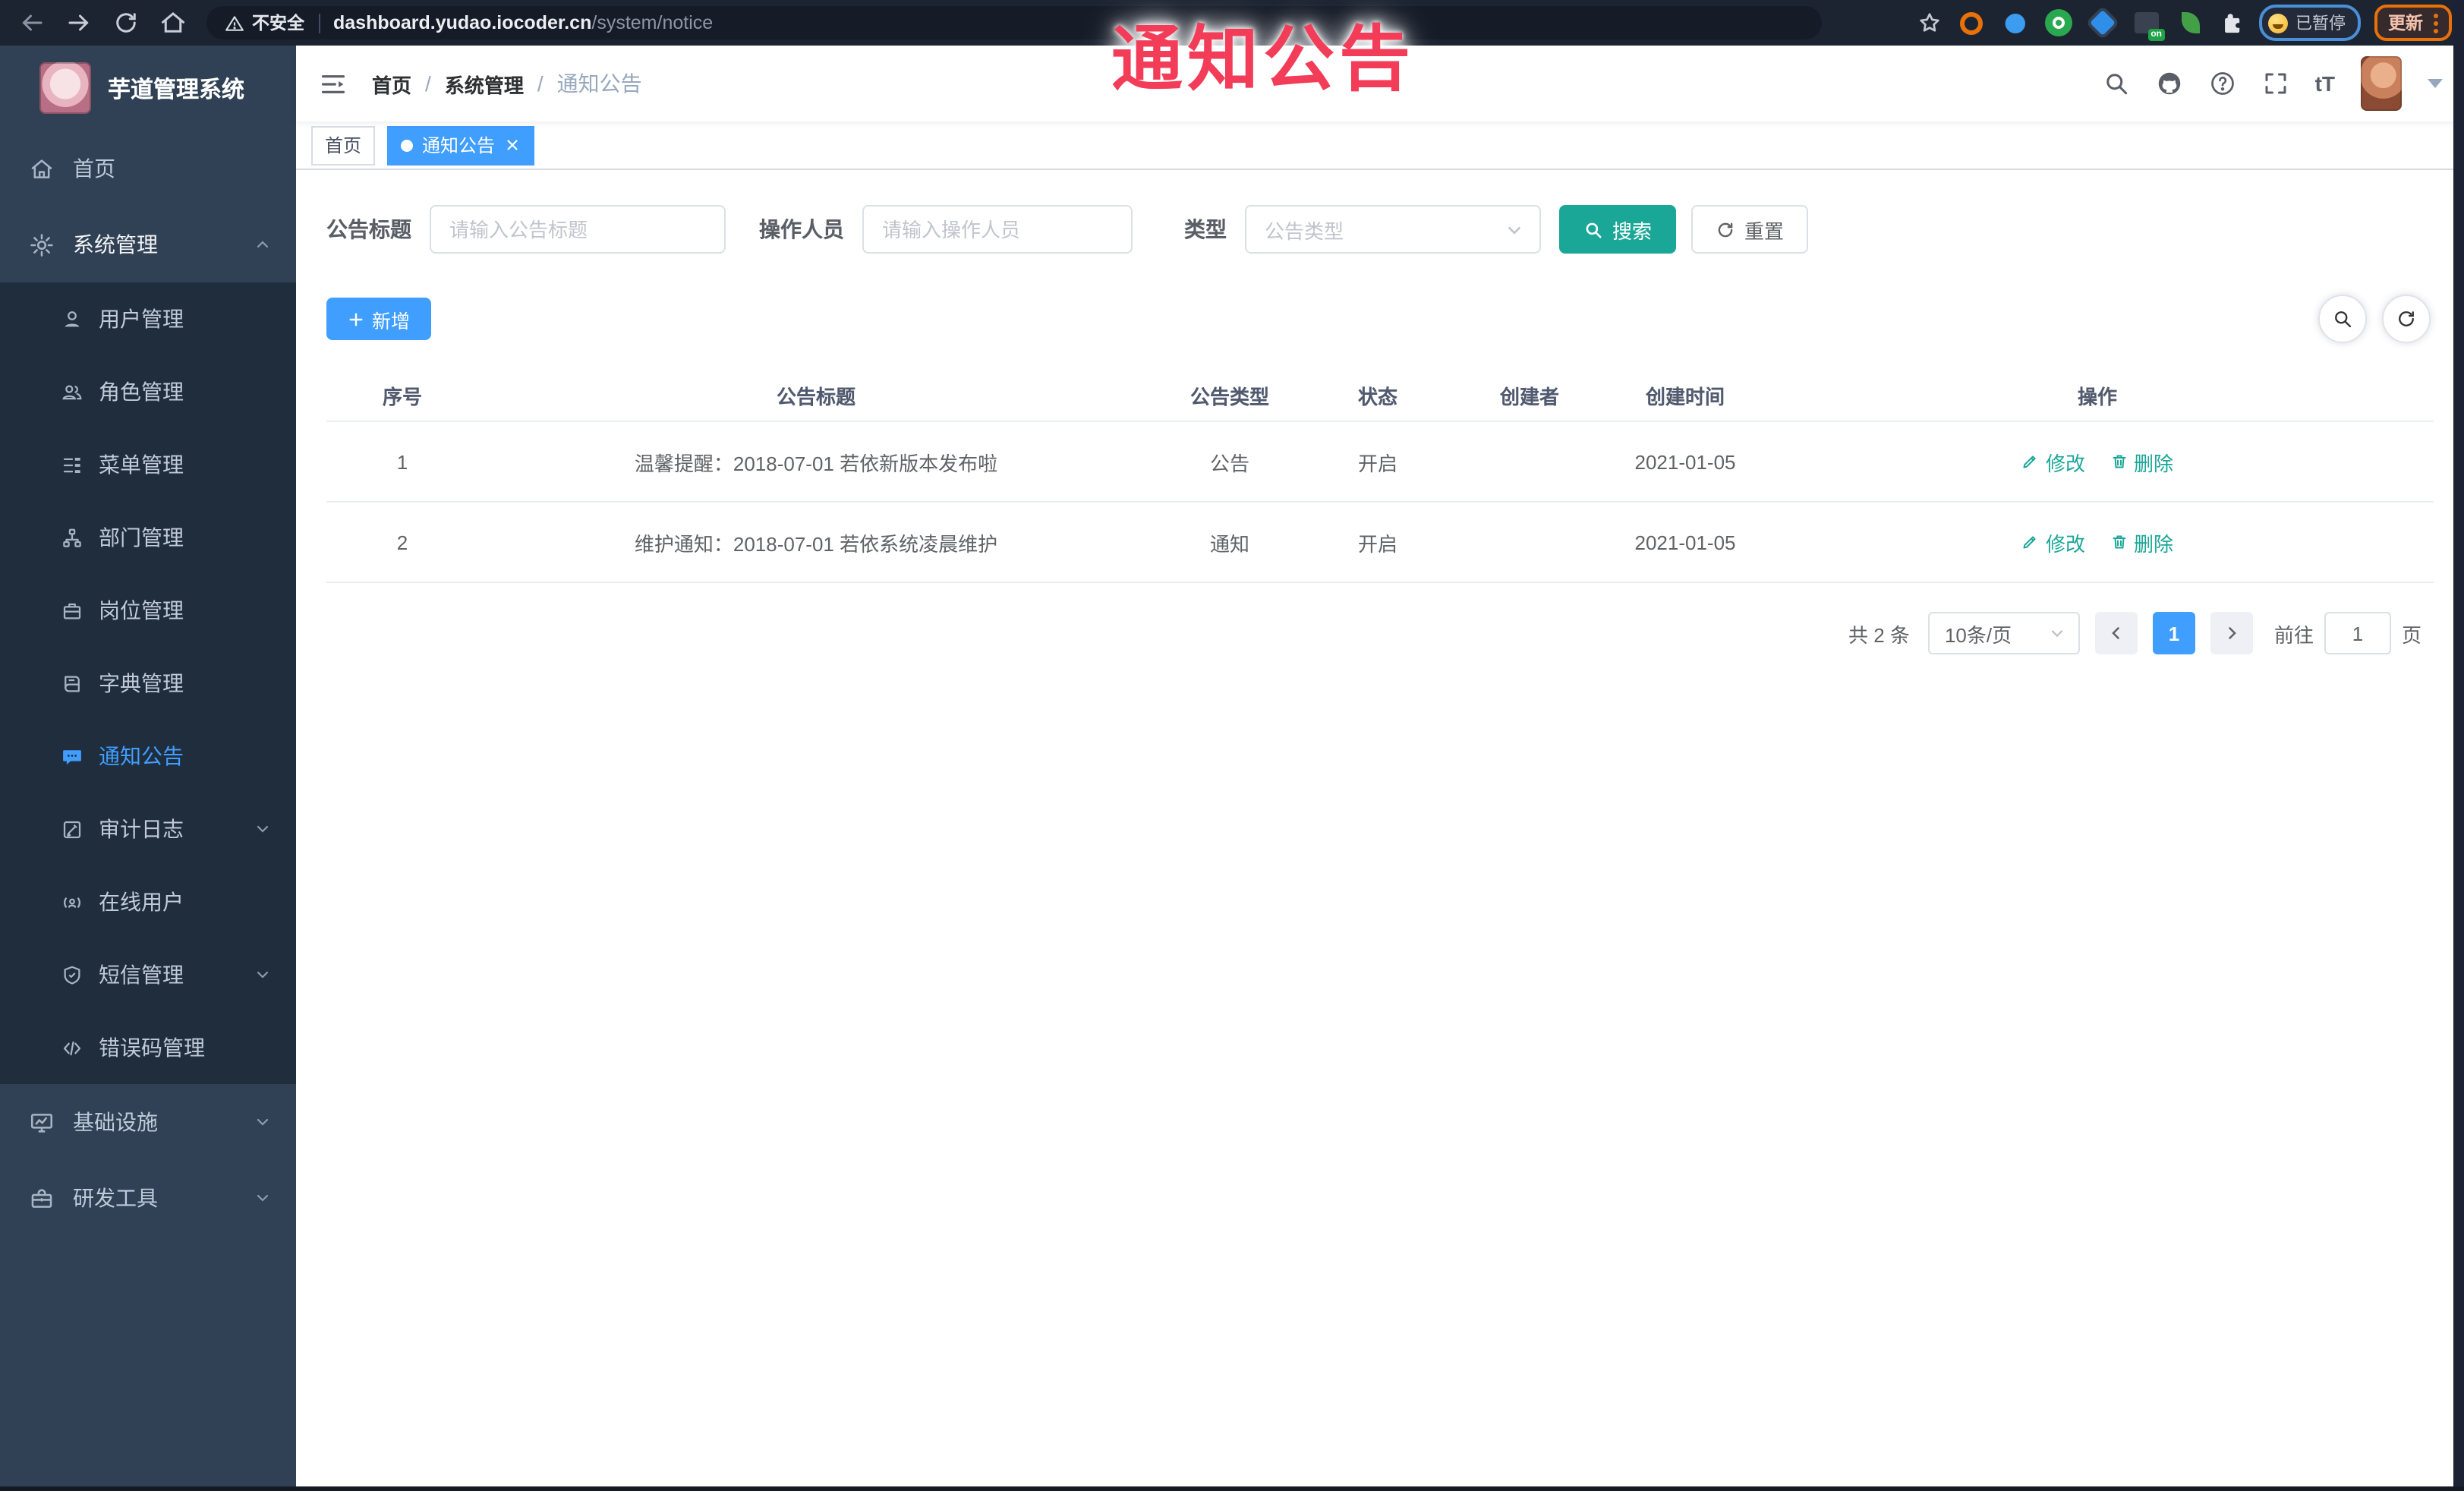  Describe the element at coordinates (2015, 23) in the screenshot. I see `extension-blue-drop-icon` at that location.